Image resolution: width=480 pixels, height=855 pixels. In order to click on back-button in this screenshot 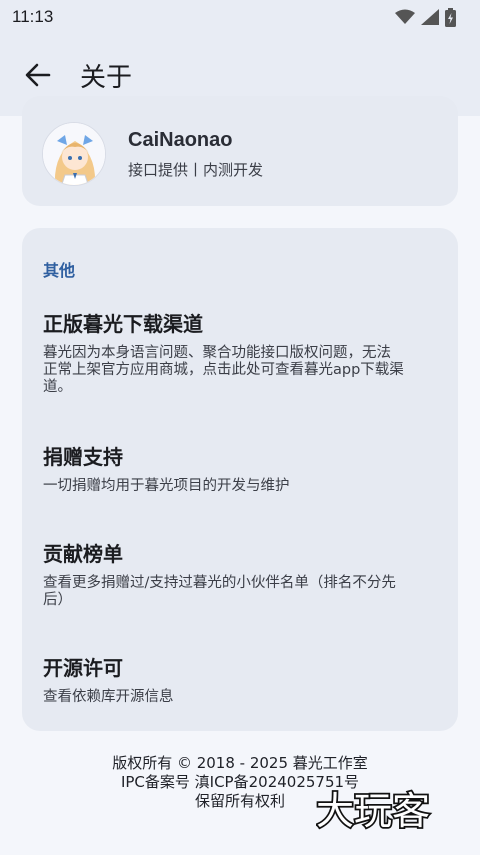, I will do `click(38, 75)`.